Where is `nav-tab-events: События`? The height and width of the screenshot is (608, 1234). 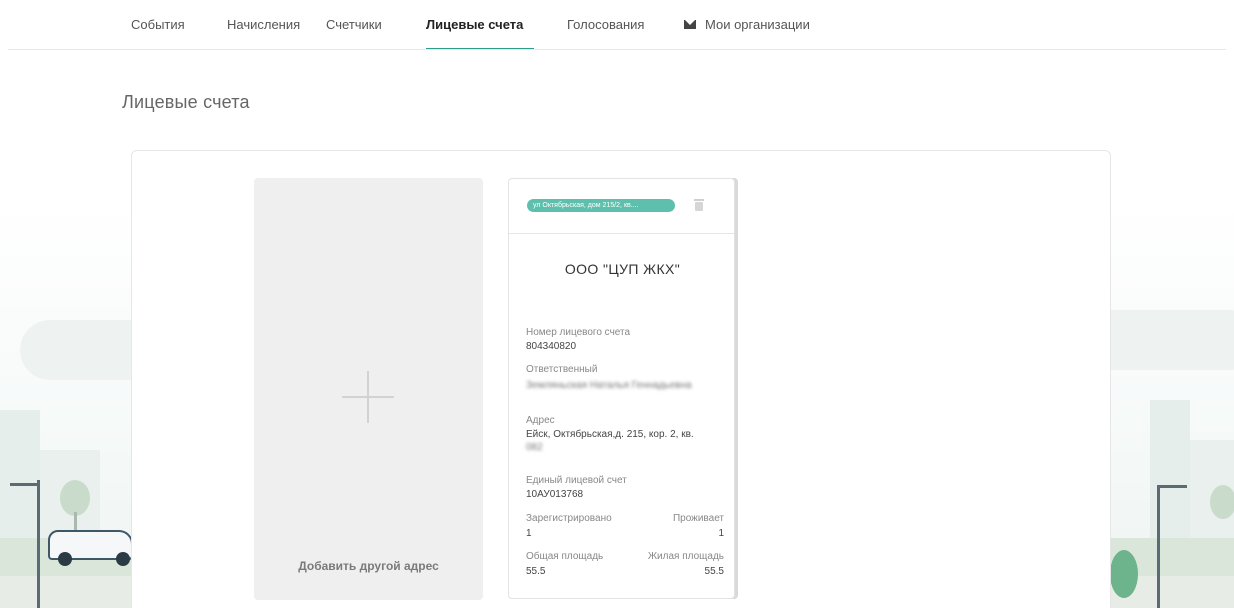
nav-tab-events: События is located at coordinates (158, 25).